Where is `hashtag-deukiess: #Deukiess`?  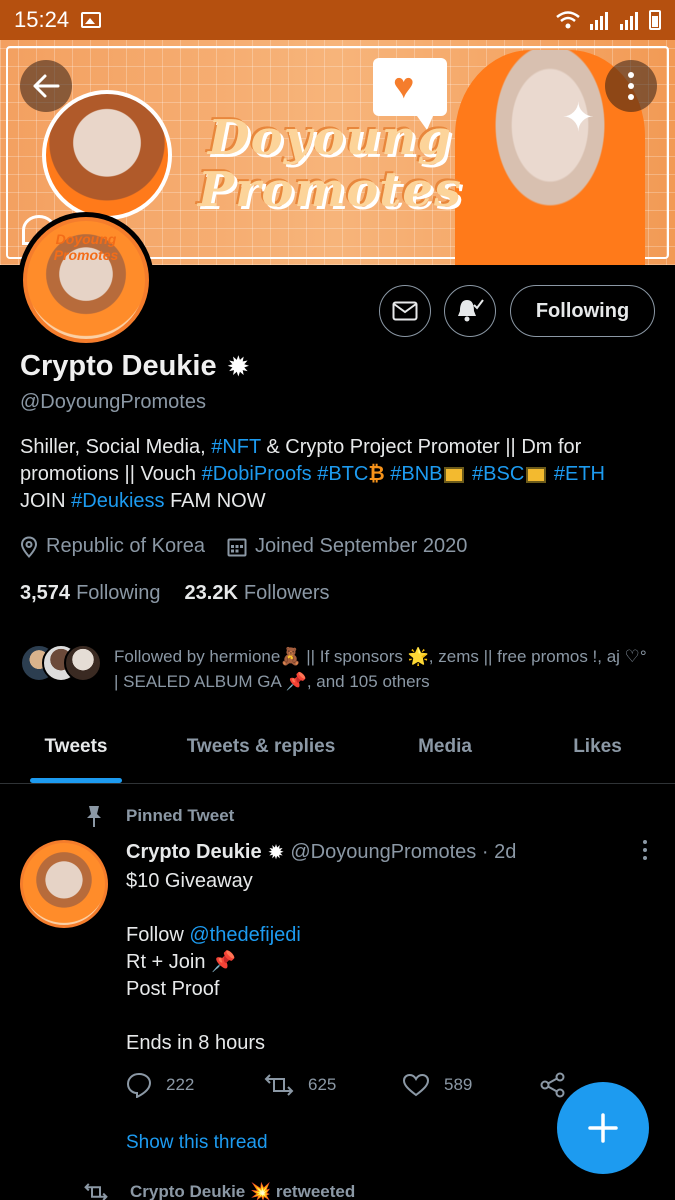 hashtag-deukiess: #Deukiess is located at coordinates (117, 501).